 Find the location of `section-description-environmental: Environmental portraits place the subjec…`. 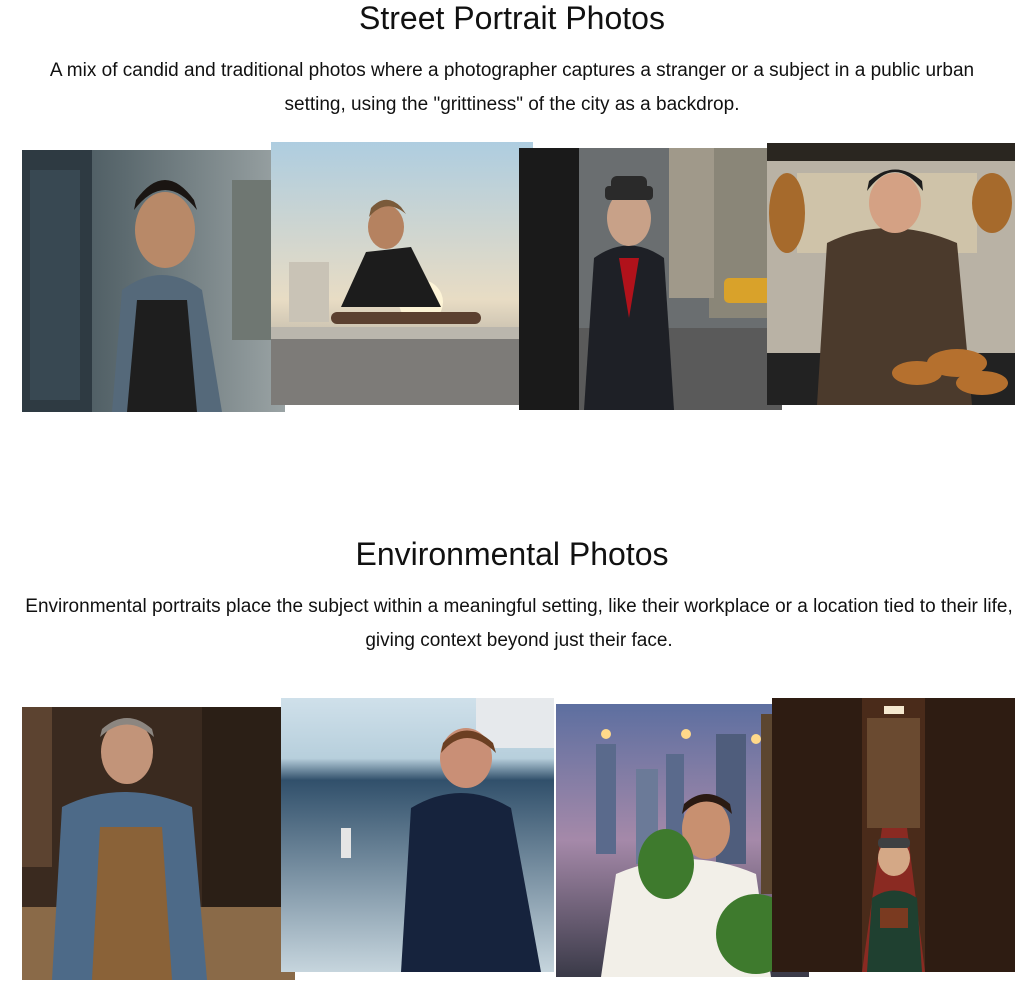

section-description-environmental: Environmental portraits place the subjec… is located at coordinates (519, 623).